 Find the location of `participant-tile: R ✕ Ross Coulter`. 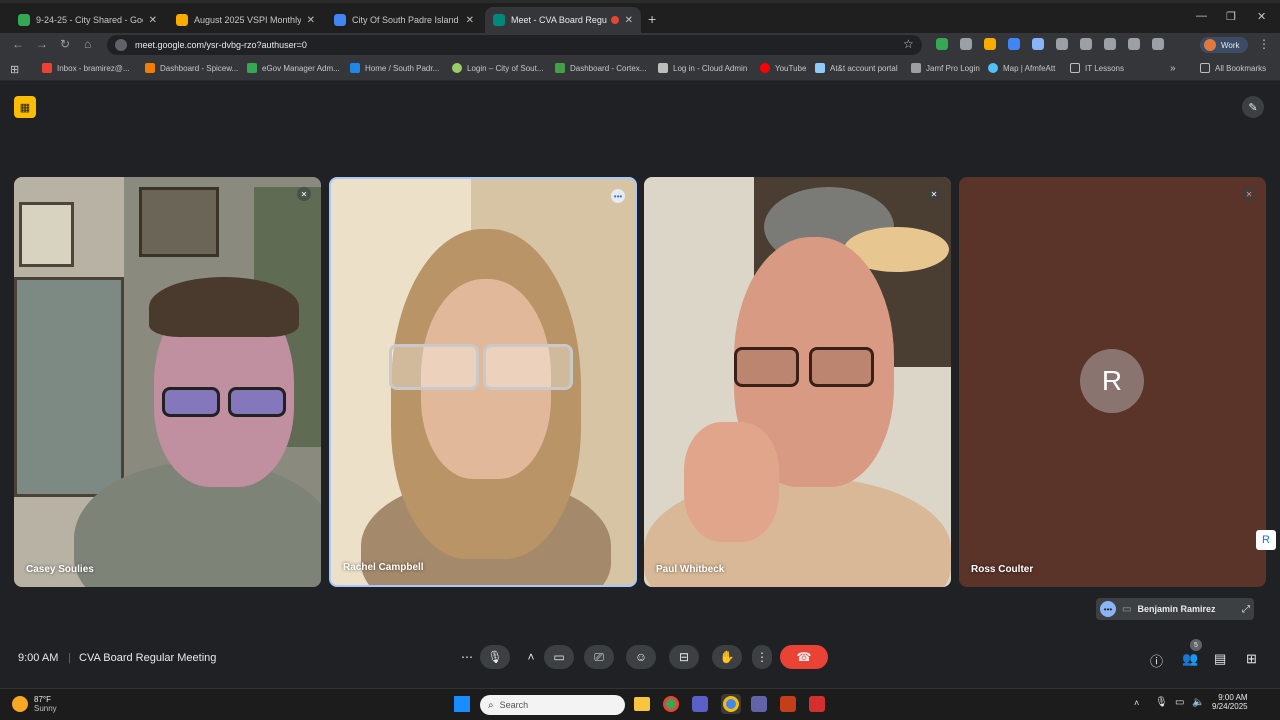

participant-tile: R ✕ Ross Coulter is located at coordinates (1112, 382).